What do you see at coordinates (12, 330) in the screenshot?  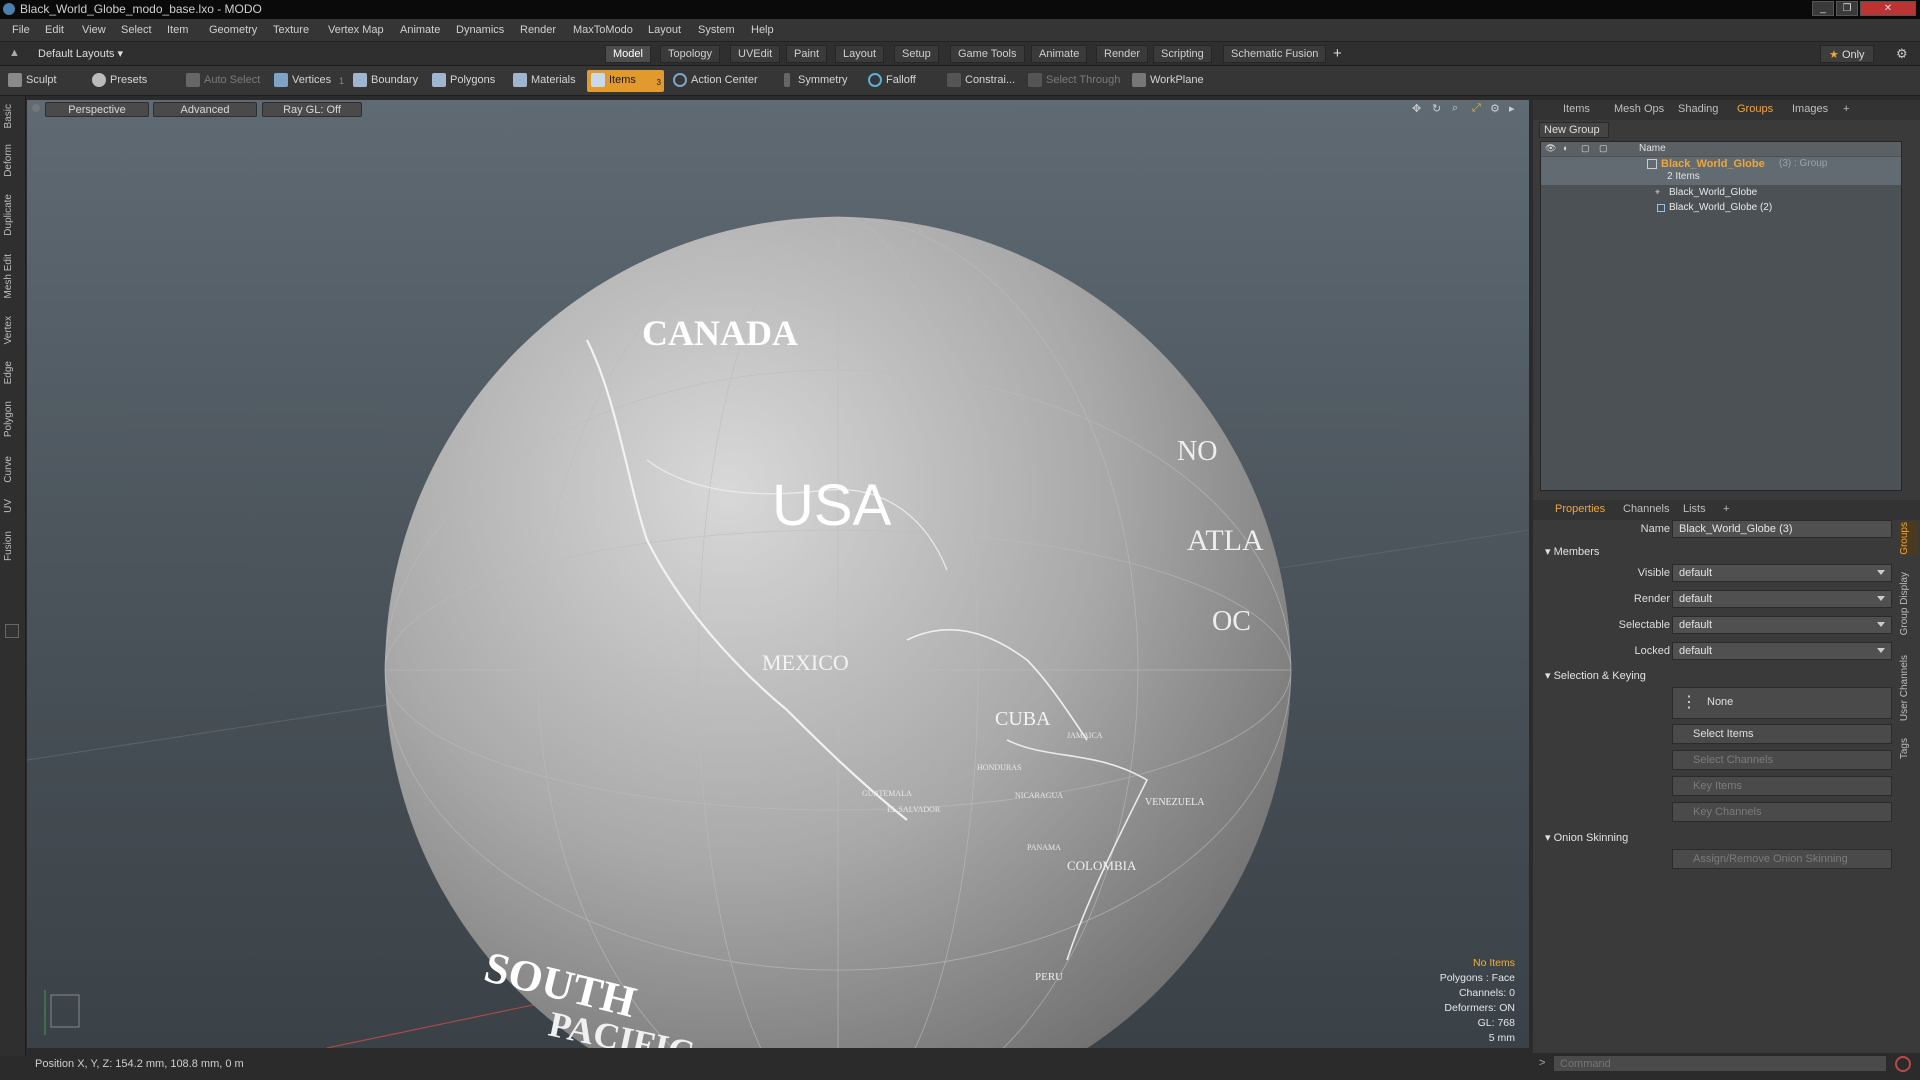 I see `tab-vertex: Vertex` at bounding box center [12, 330].